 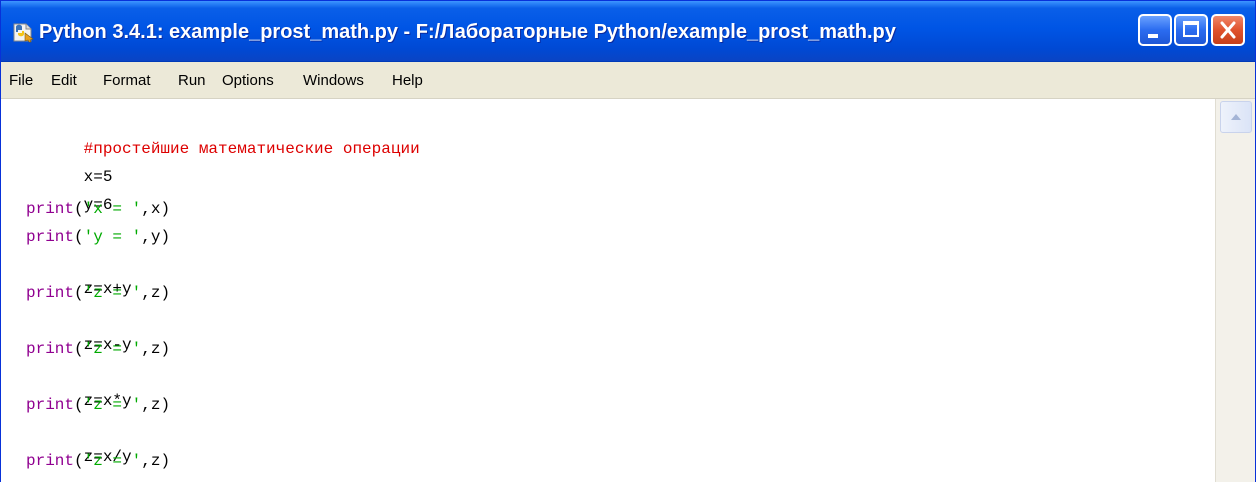 I want to click on code-comment: #простейшие математические операции, so click(x=251, y=149).